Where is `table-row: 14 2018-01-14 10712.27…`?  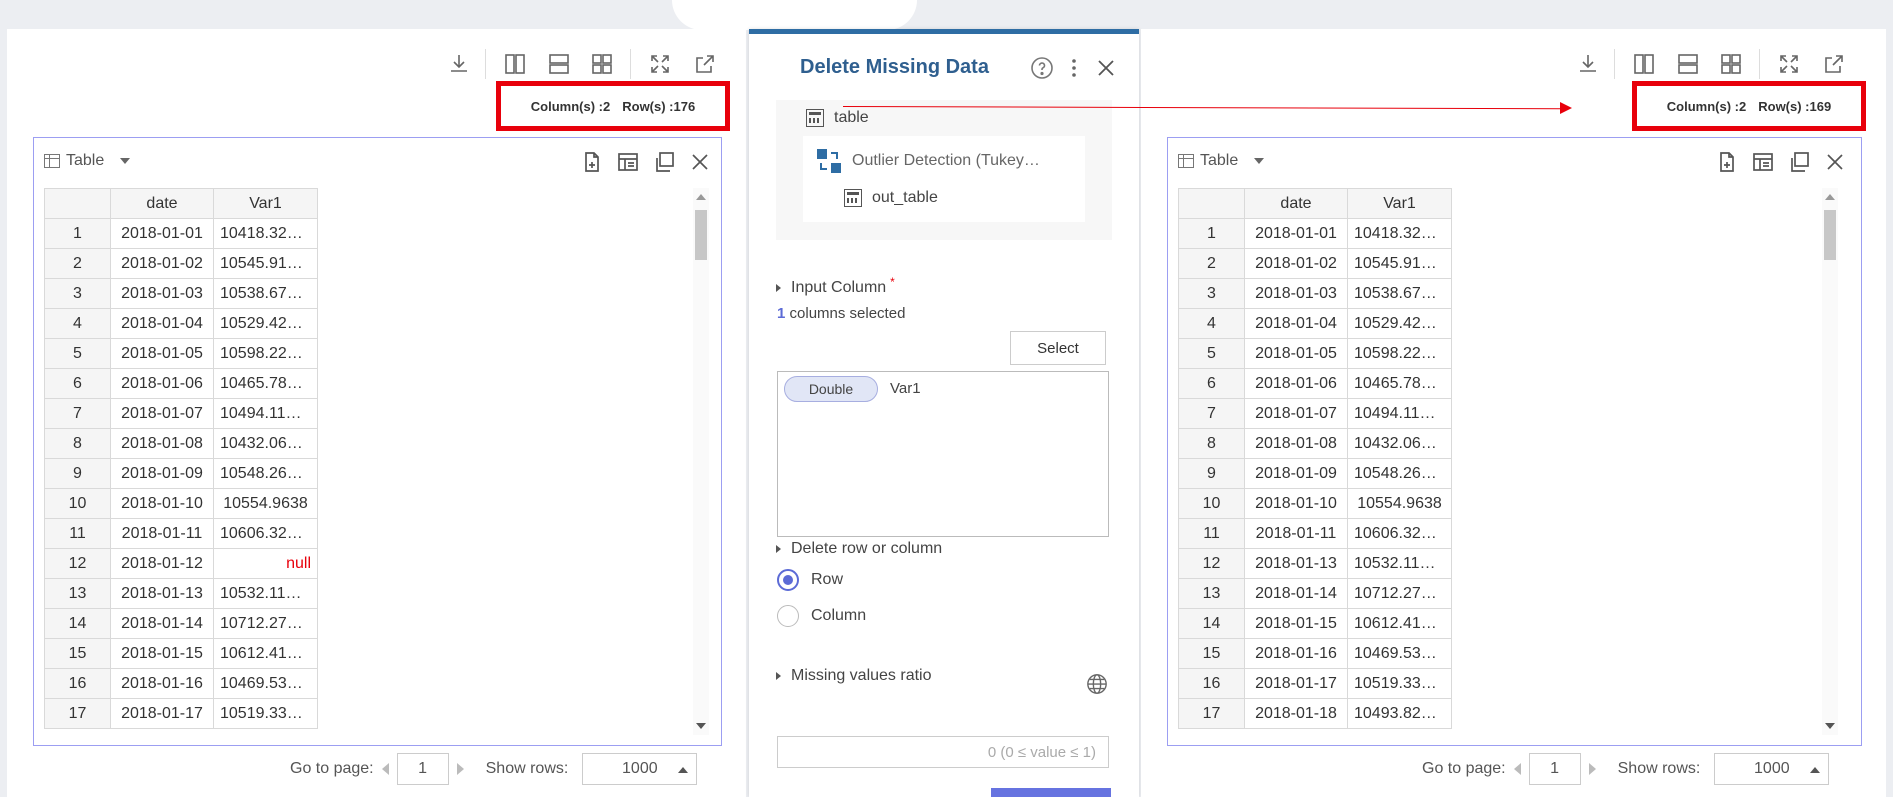
table-row: 14 2018-01-14 10712.27… is located at coordinates (181, 623).